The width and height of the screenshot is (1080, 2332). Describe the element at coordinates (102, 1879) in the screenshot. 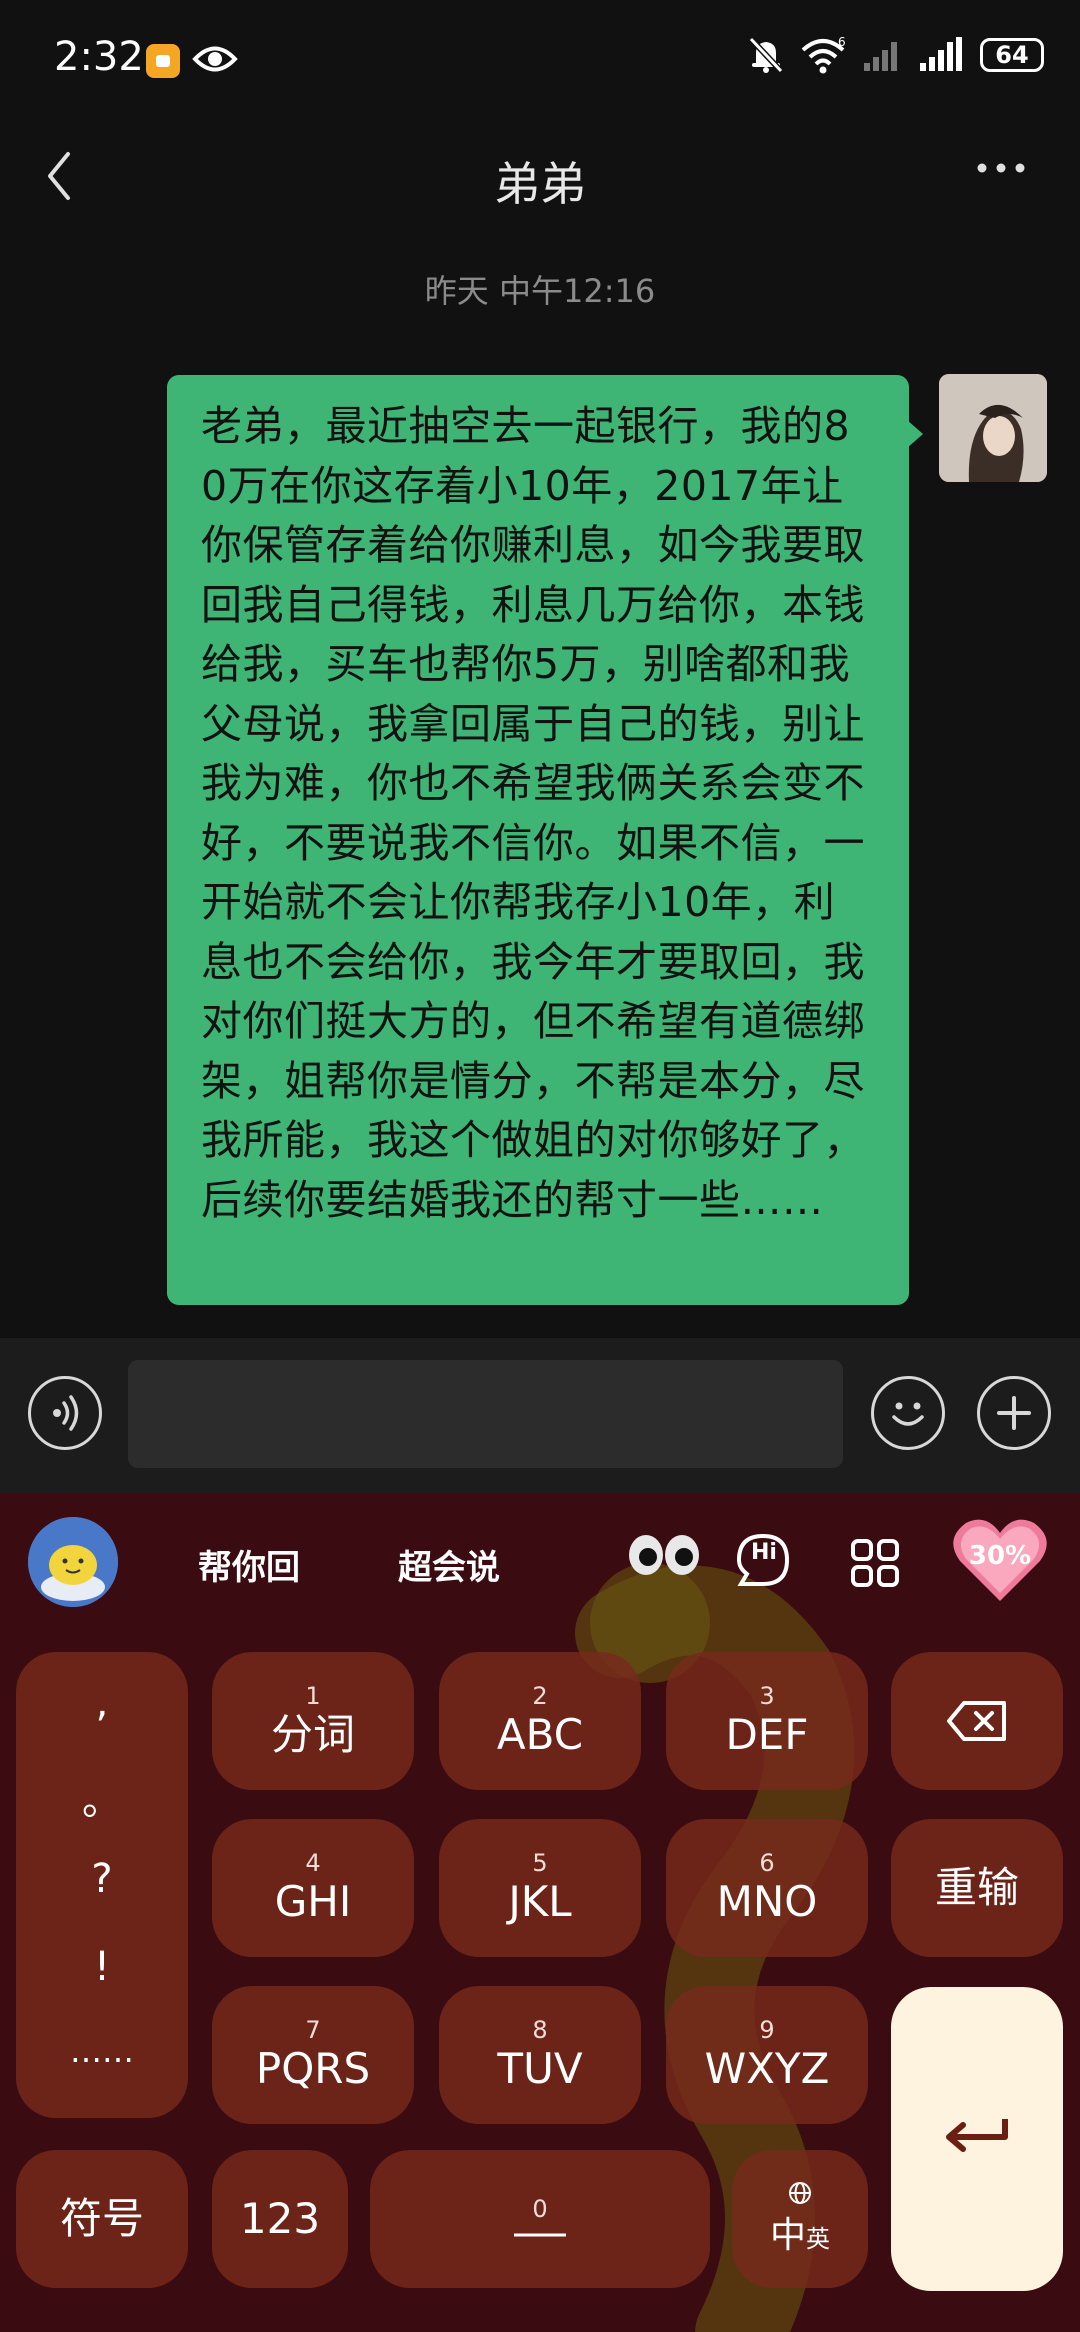

I see `punct-question: ?` at that location.